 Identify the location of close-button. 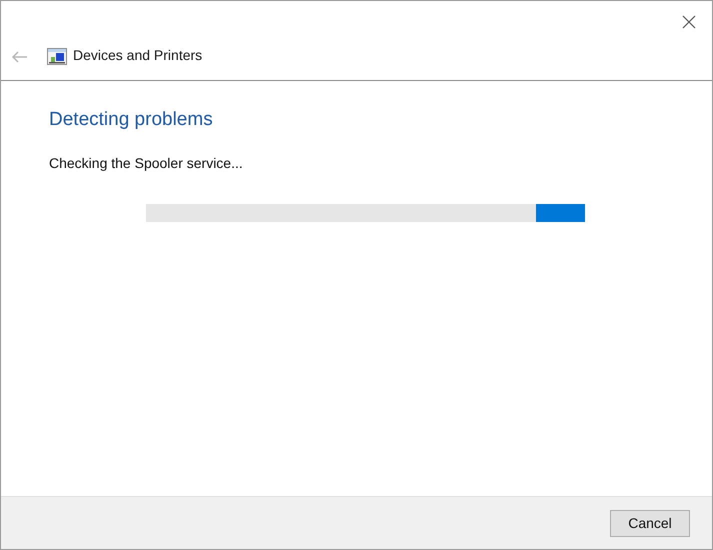
(689, 22).